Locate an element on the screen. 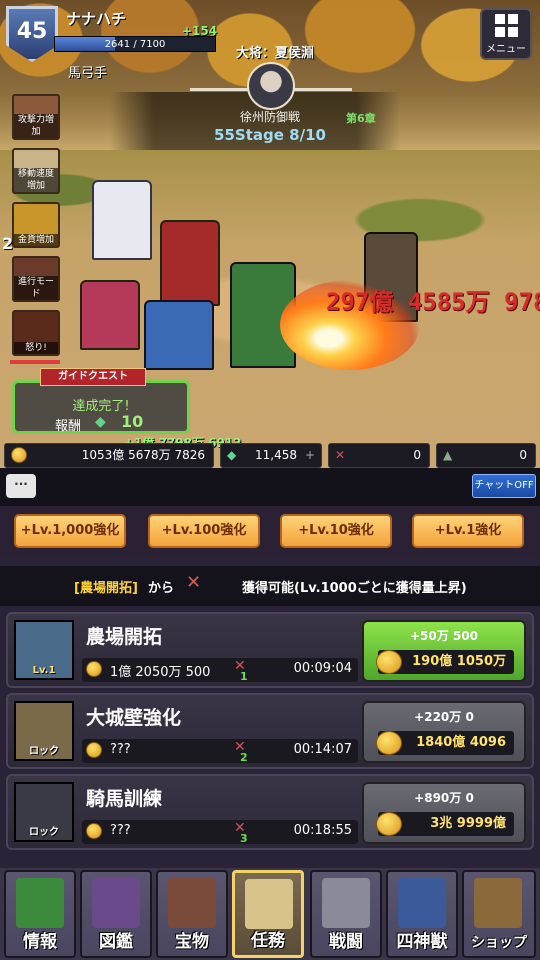 This screenshot has height=960, width=540. reward-info-banner: [農場開拓] から ✕ 獲得可能(Lv.1000ごとに獲得量上昇) is located at coordinates (270, 586).